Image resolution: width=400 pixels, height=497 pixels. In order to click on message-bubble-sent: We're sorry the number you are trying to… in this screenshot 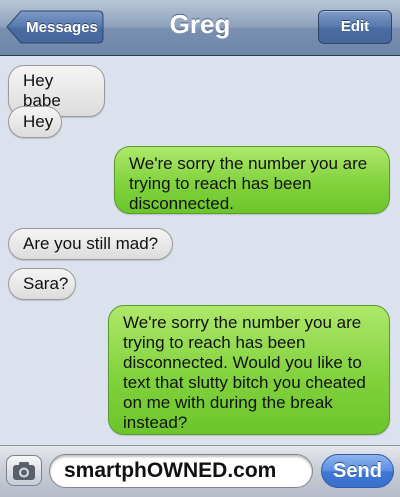, I will do `click(252, 180)`.